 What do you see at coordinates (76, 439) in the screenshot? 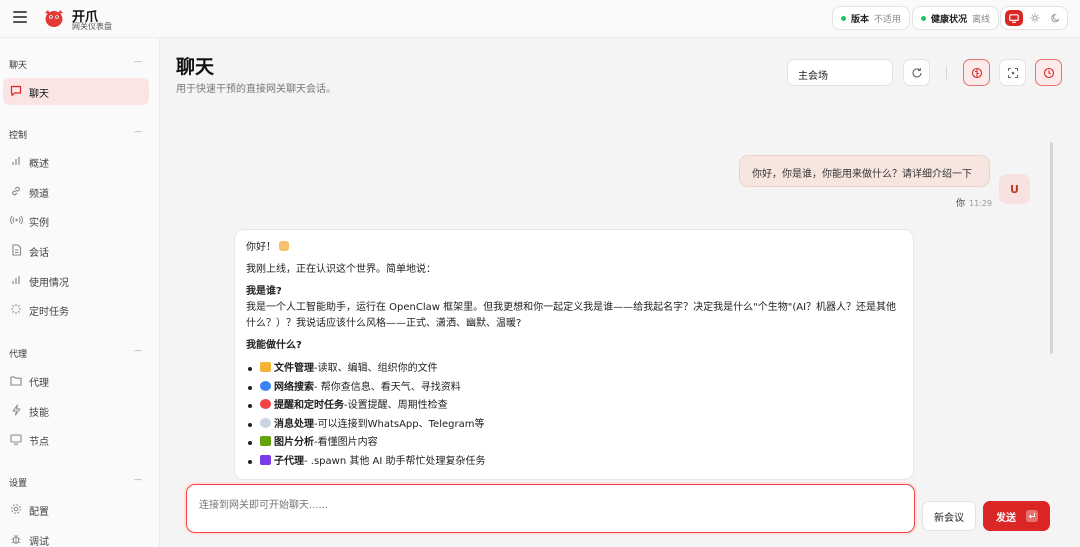
I see `sidebar-item-nodes: 节点` at bounding box center [76, 439].